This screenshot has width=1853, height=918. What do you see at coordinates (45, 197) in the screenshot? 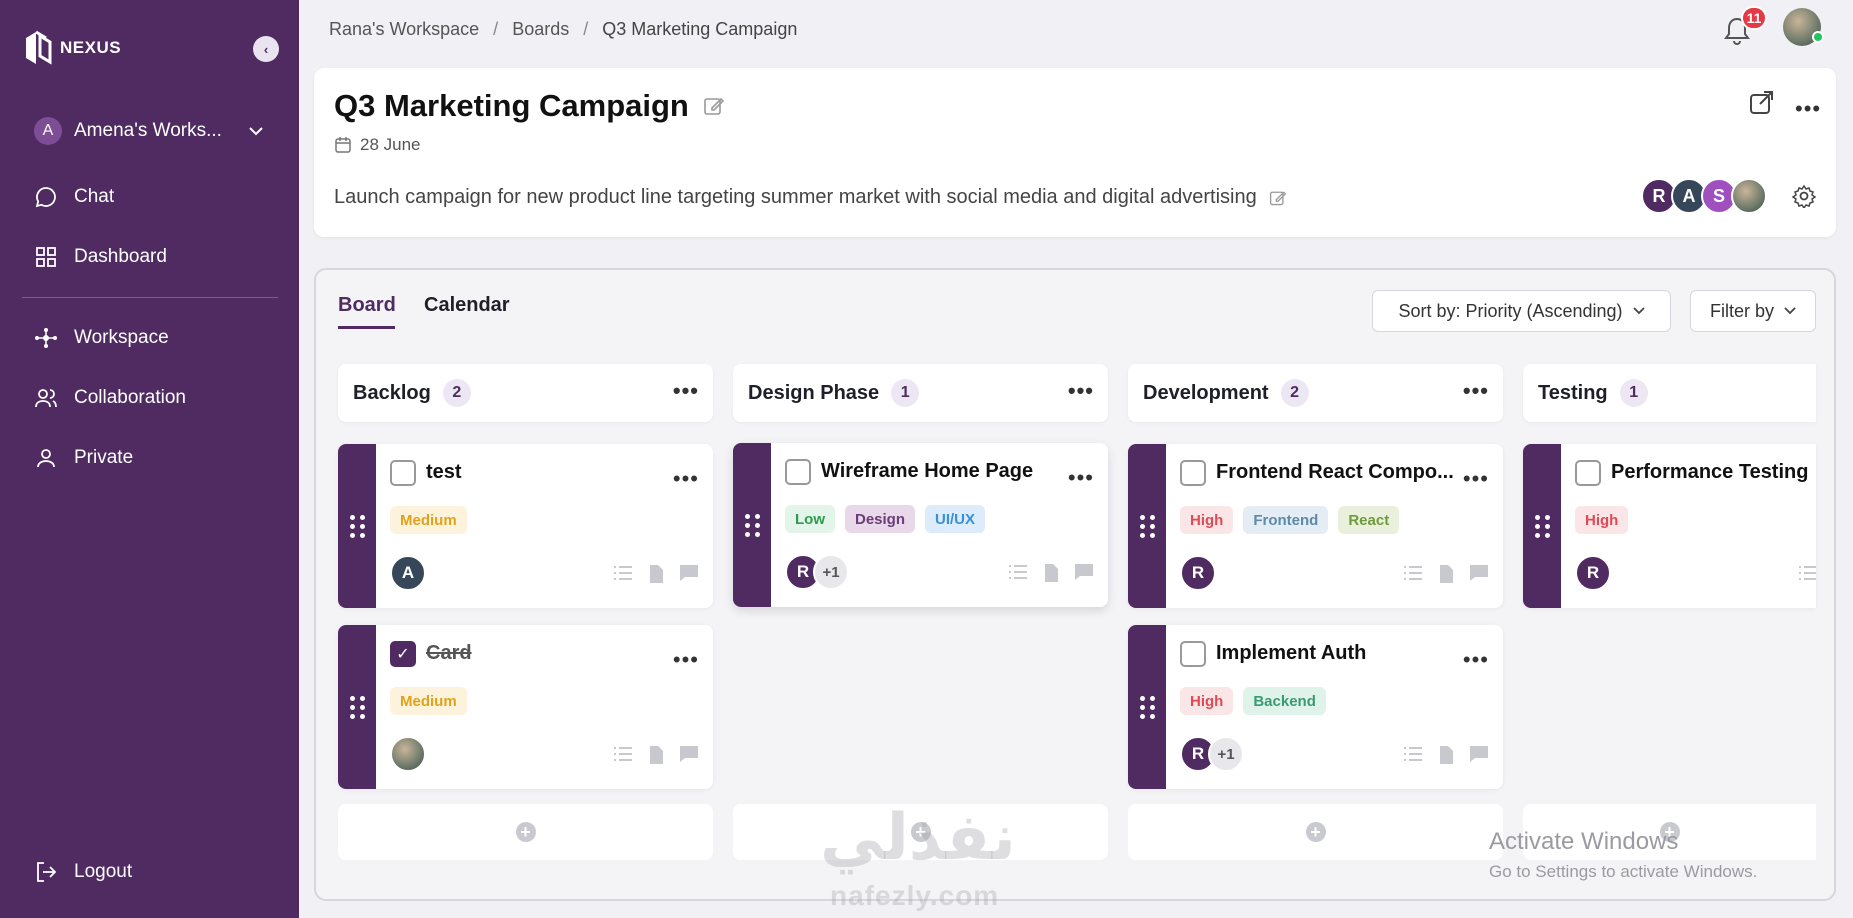
I see `chat-icon` at bounding box center [45, 197].